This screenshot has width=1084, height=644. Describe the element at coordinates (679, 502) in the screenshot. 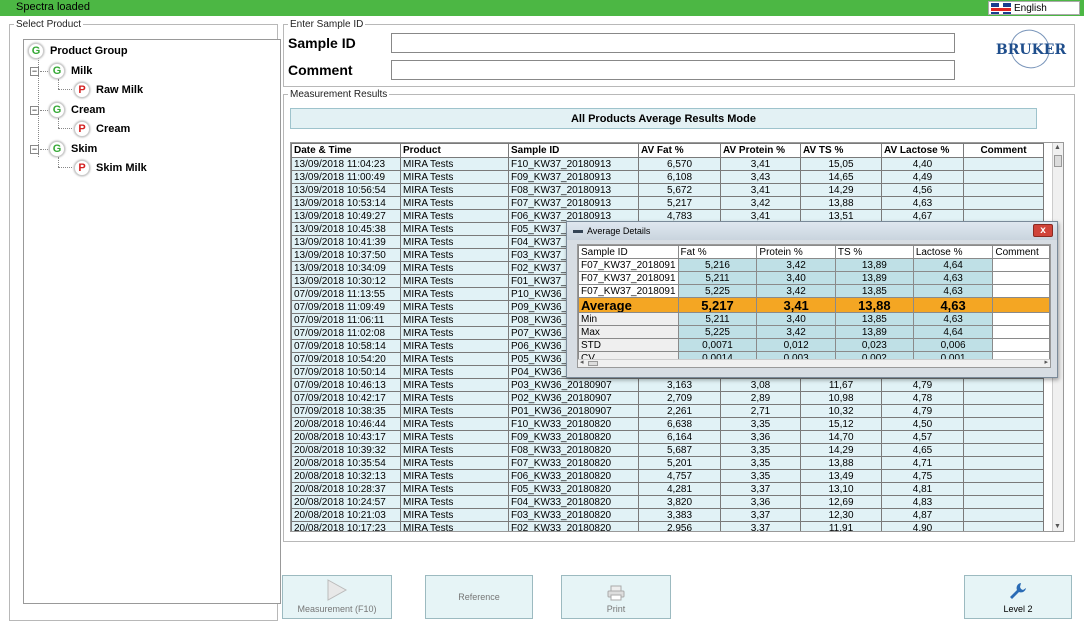

I see `table-cell: 3,820` at that location.